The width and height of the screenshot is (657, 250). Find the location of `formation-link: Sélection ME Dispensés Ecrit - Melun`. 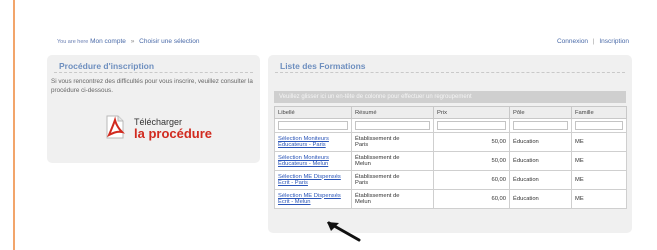

formation-link: Sélection ME Dispensés Ecrit - Melun is located at coordinates (309, 199).